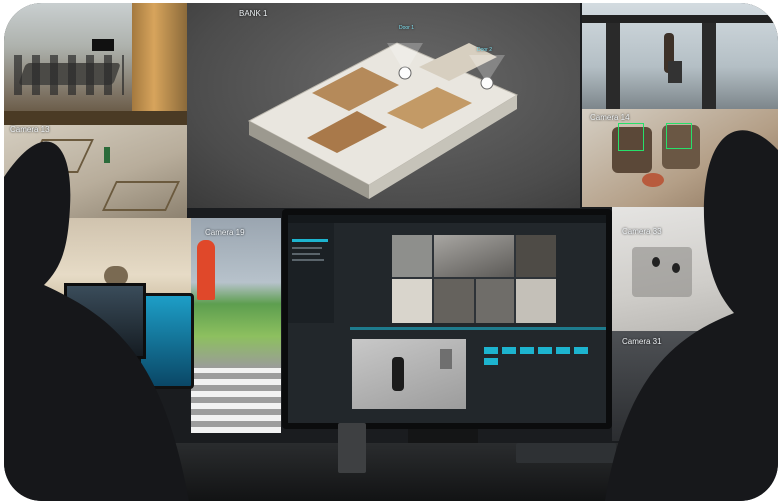 This screenshot has width=782, height=504. Describe the element at coordinates (409, 374) in the screenshot. I see `playback-view` at that location.